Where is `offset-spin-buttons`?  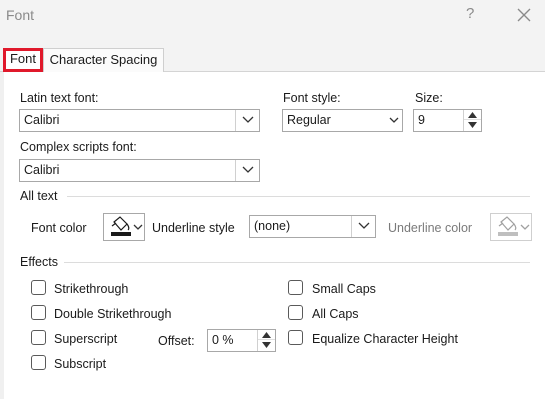 offset-spin-buttons is located at coordinates (266, 340).